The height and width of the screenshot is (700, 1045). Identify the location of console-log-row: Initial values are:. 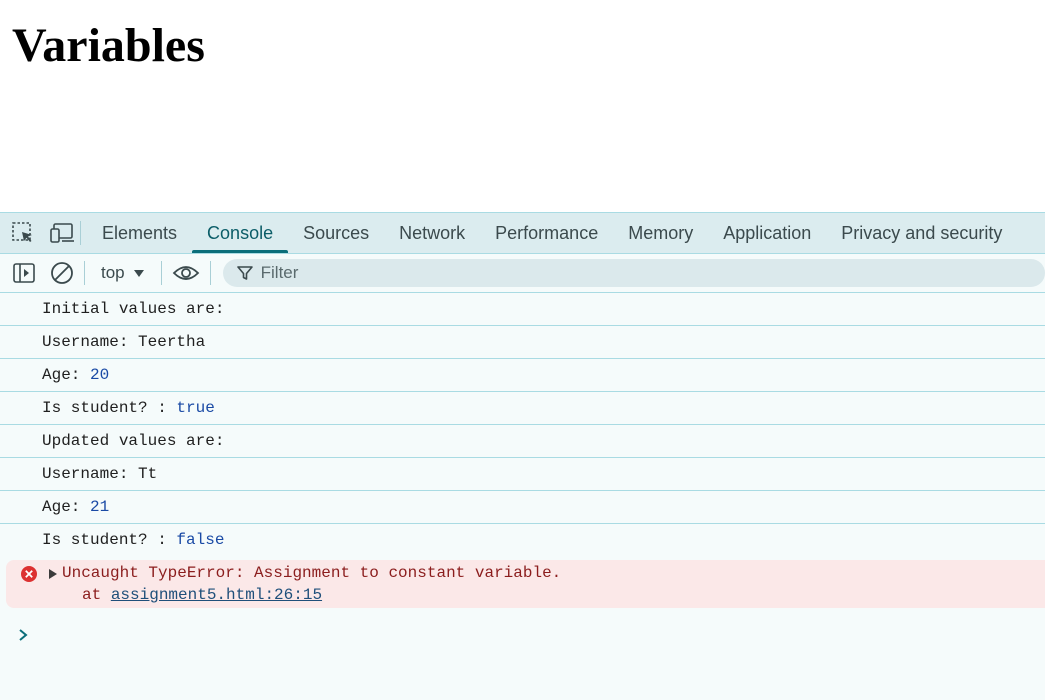
(522, 309).